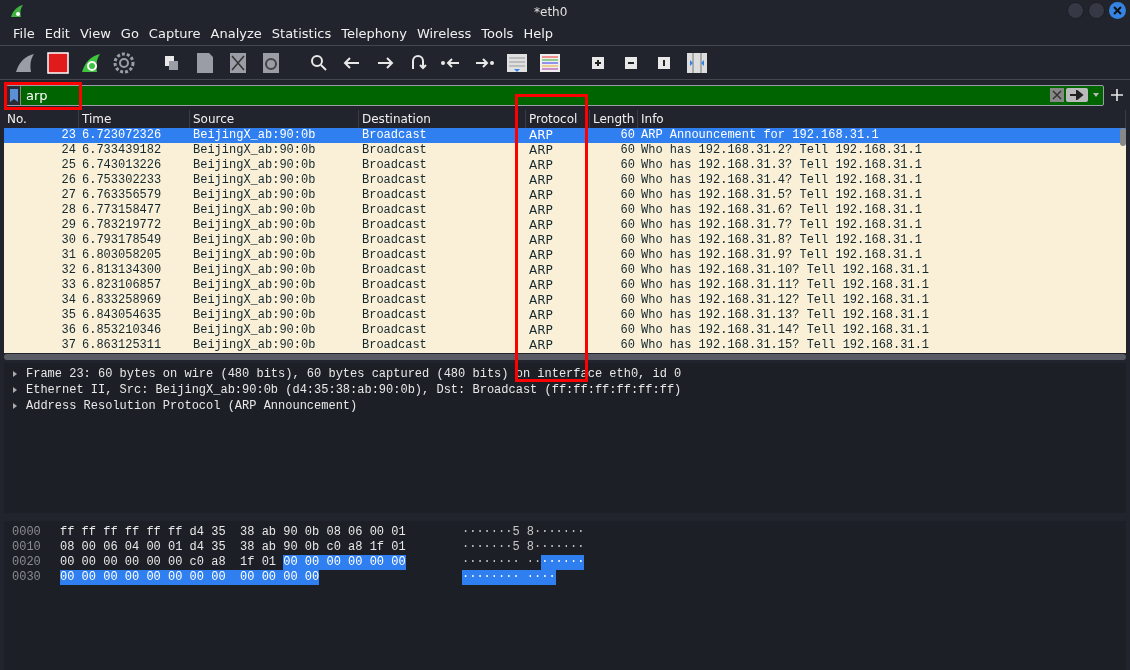 This screenshot has width=1130, height=670. I want to click on packet-row: 30 6.793178549 BeijingX_ab:90:0b Broadcast ARP 60 Who has 192.168.31.8? Tell 192.168.31.1, so click(565, 240).